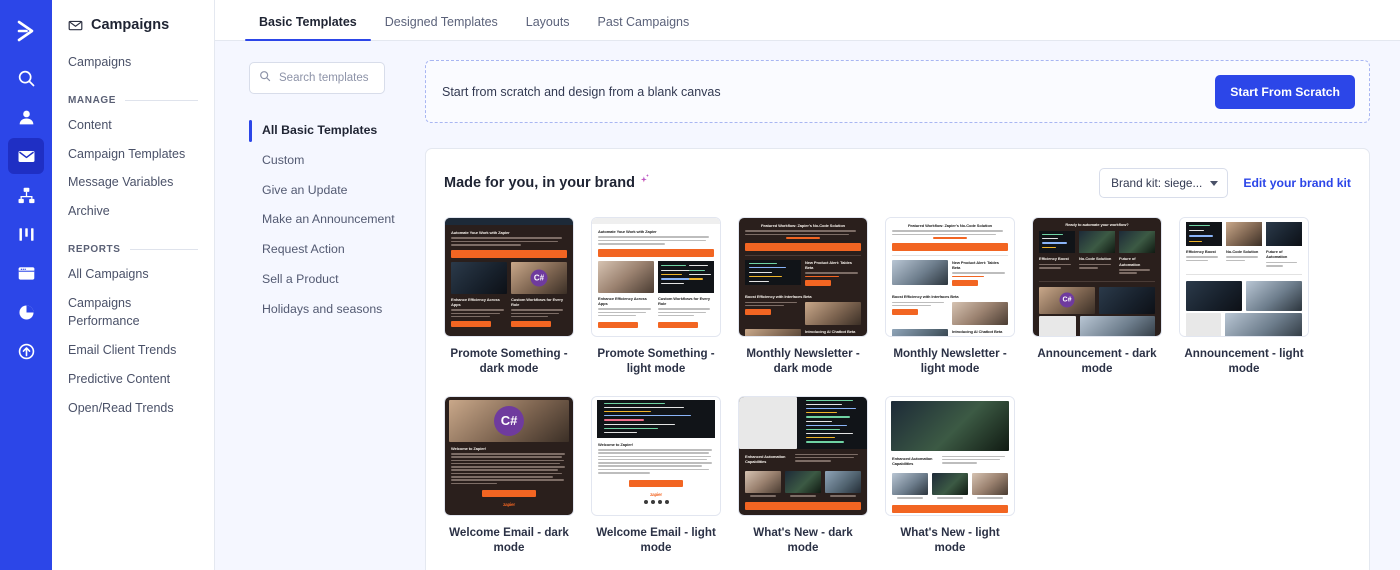 The height and width of the screenshot is (570, 1400). I want to click on category-sell-a-product: Sell a Product, so click(337, 280).